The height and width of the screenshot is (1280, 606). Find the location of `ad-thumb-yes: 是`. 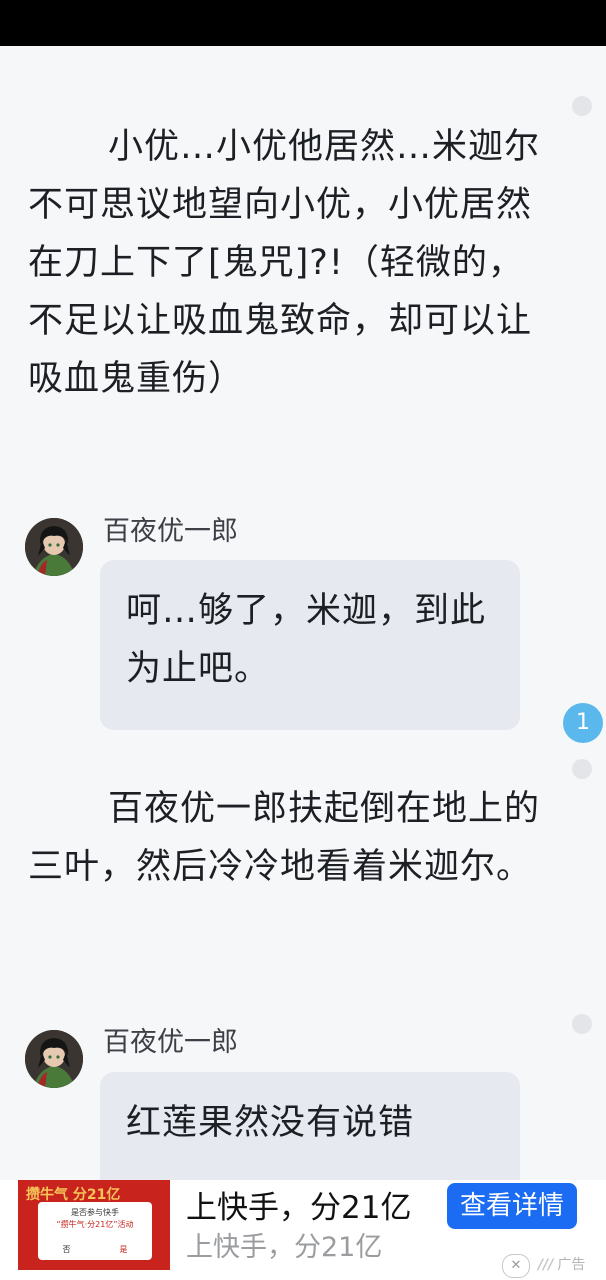

ad-thumb-yes: 是 is located at coordinates (123, 1249).